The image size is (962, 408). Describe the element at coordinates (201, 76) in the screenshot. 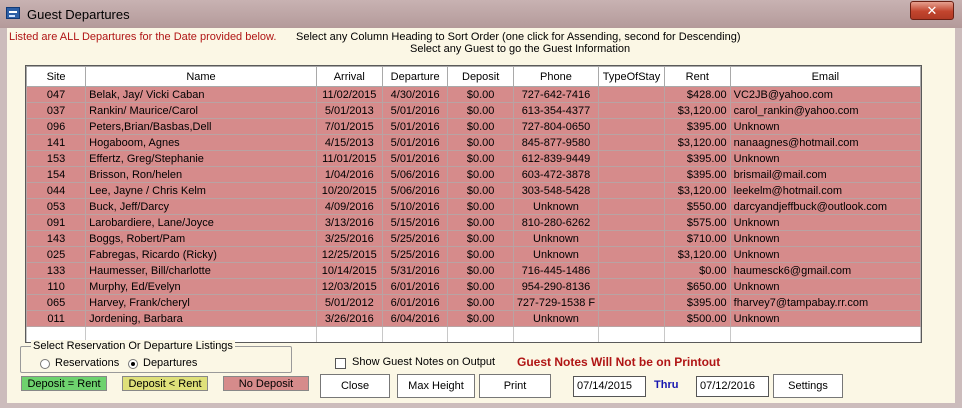

I see `column-header-name: Name` at that location.